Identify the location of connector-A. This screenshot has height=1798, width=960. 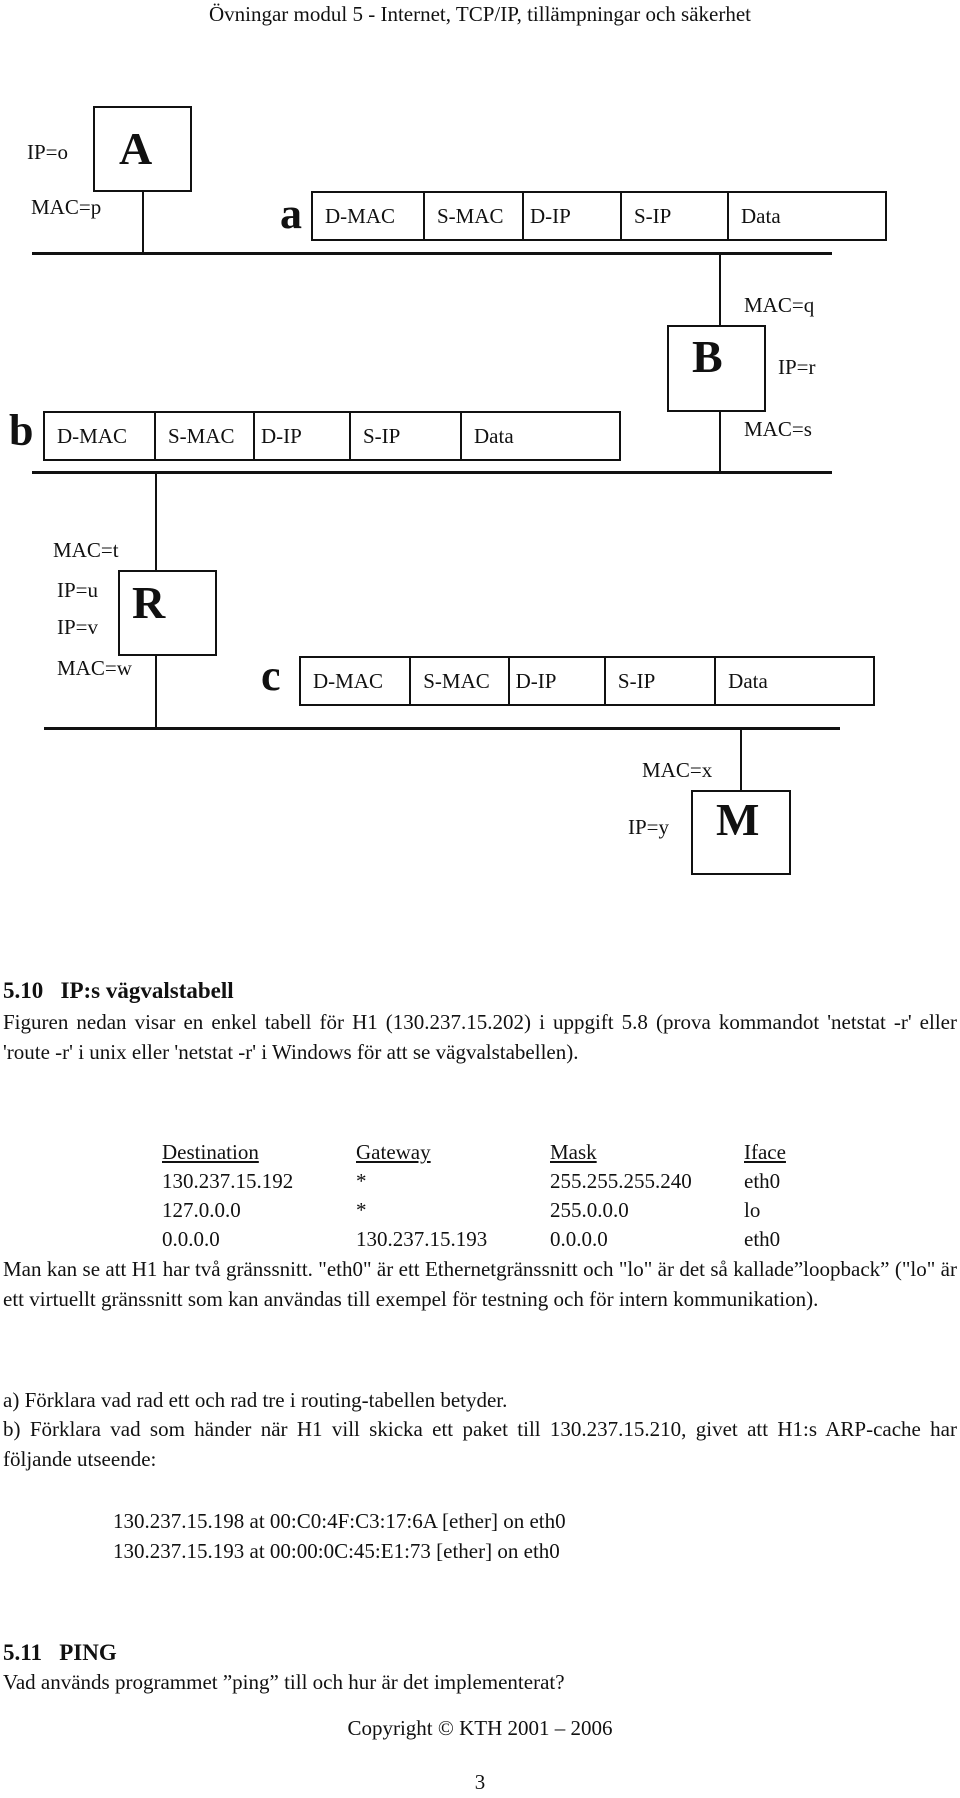
(143, 221).